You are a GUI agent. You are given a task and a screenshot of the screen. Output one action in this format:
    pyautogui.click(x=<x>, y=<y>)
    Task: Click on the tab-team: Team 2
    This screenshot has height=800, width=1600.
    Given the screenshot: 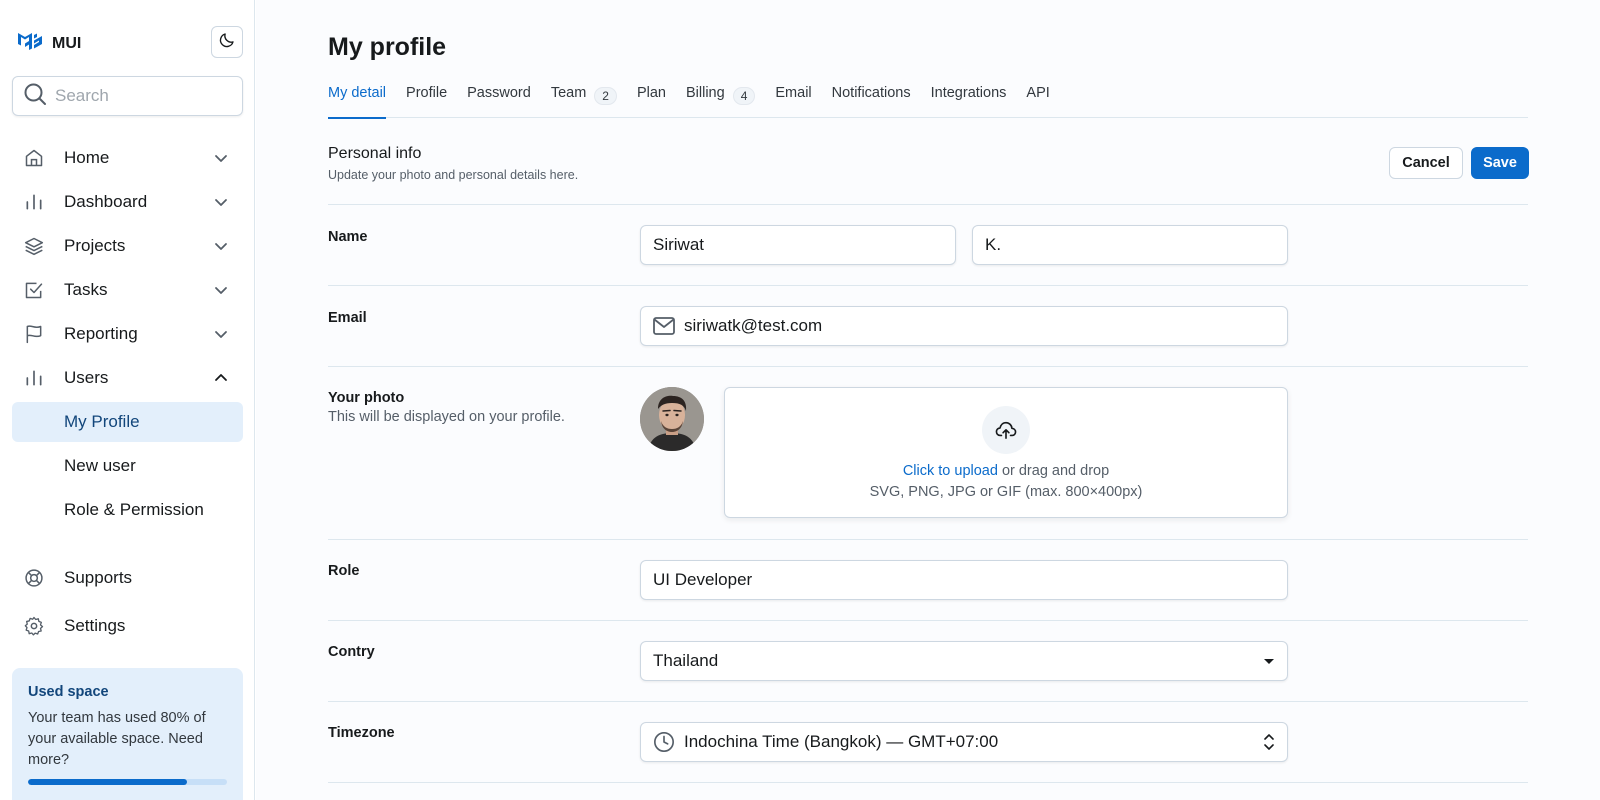 What is the action you would take?
    pyautogui.click(x=584, y=100)
    